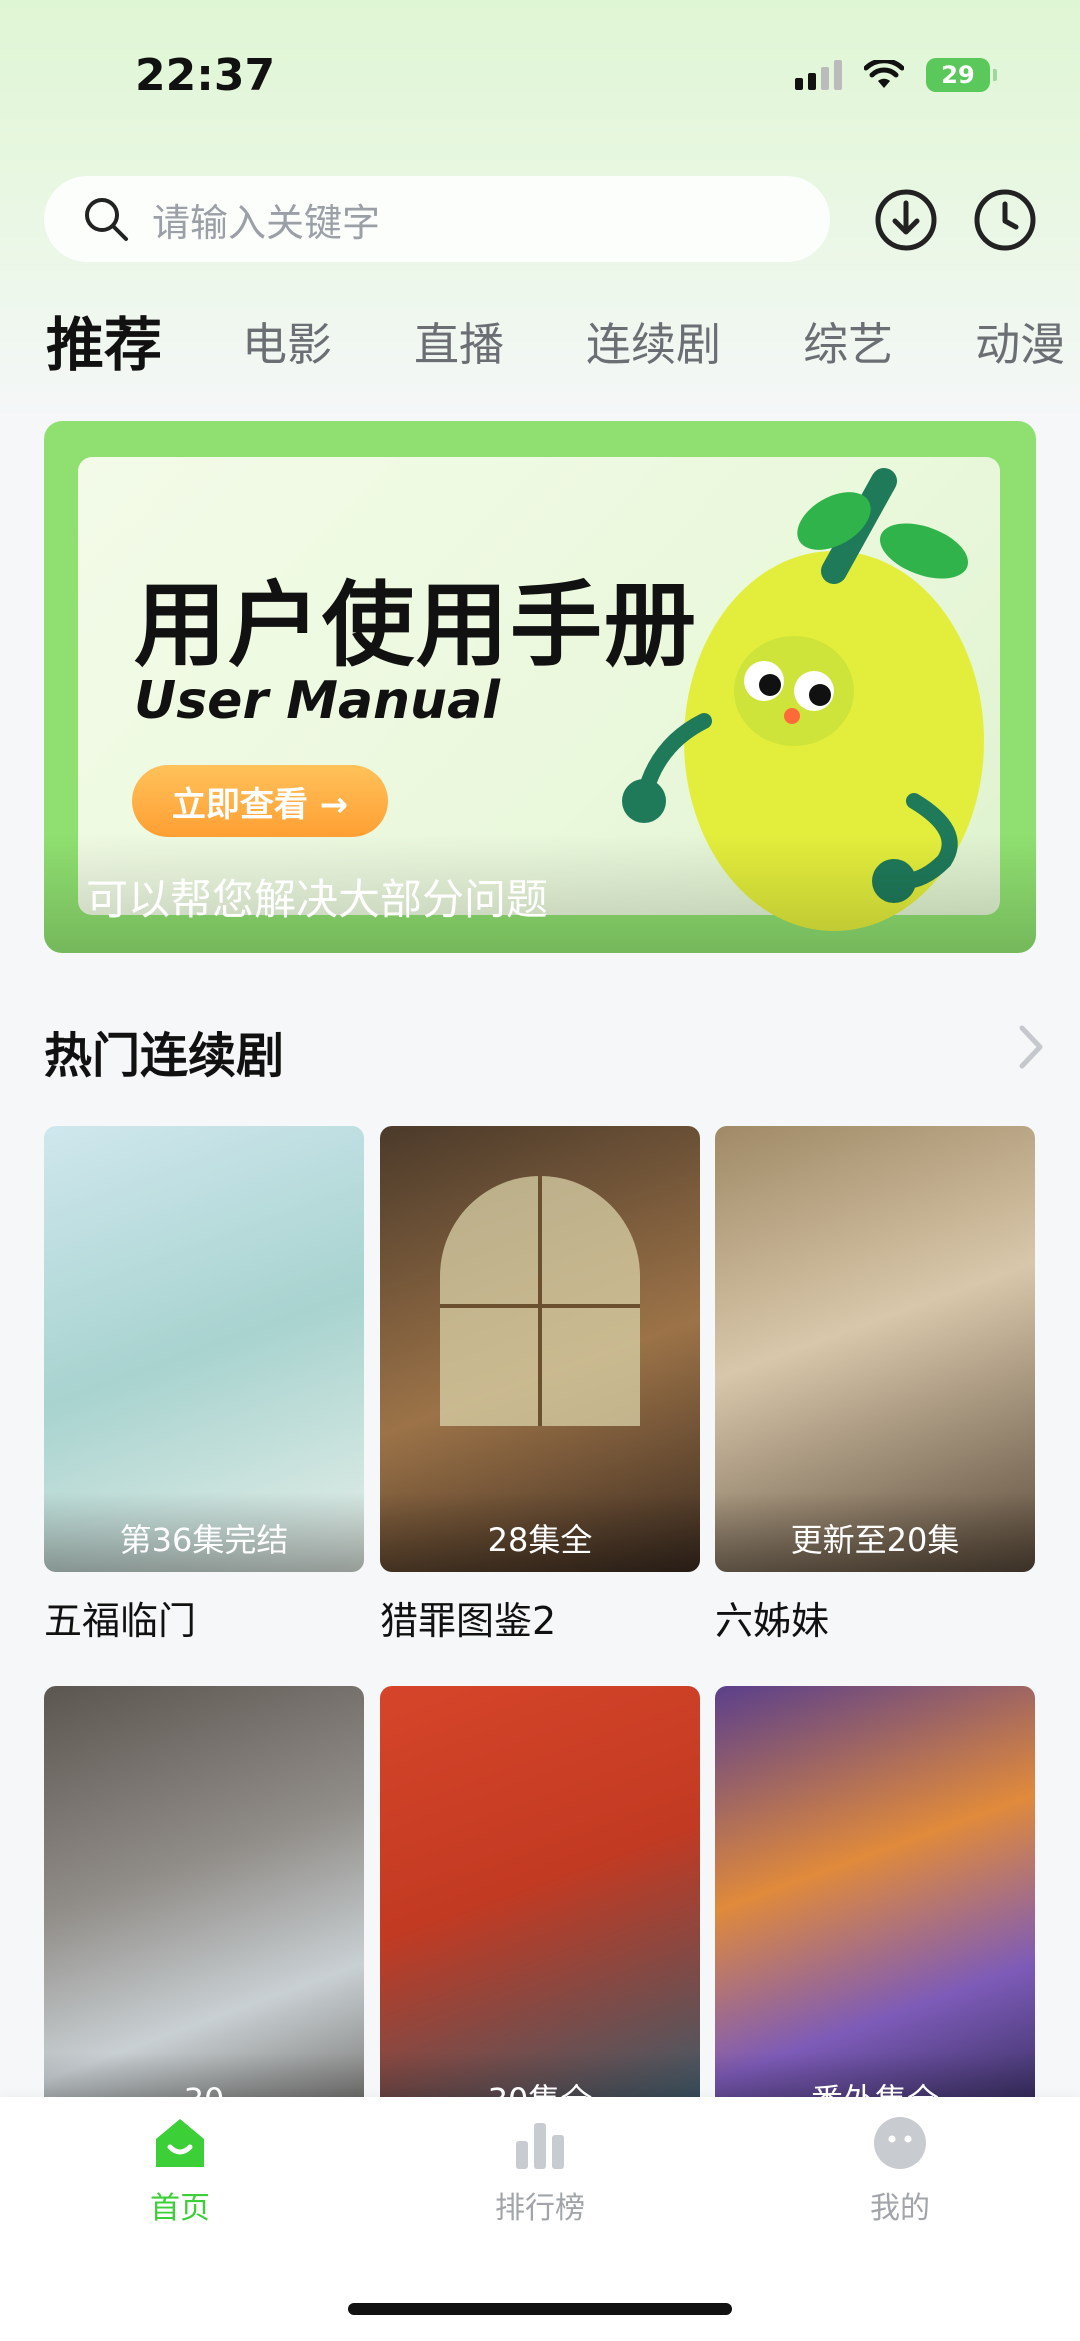 This screenshot has height=2341, width=1080. I want to click on section-more-button, so click(1031, 1049).